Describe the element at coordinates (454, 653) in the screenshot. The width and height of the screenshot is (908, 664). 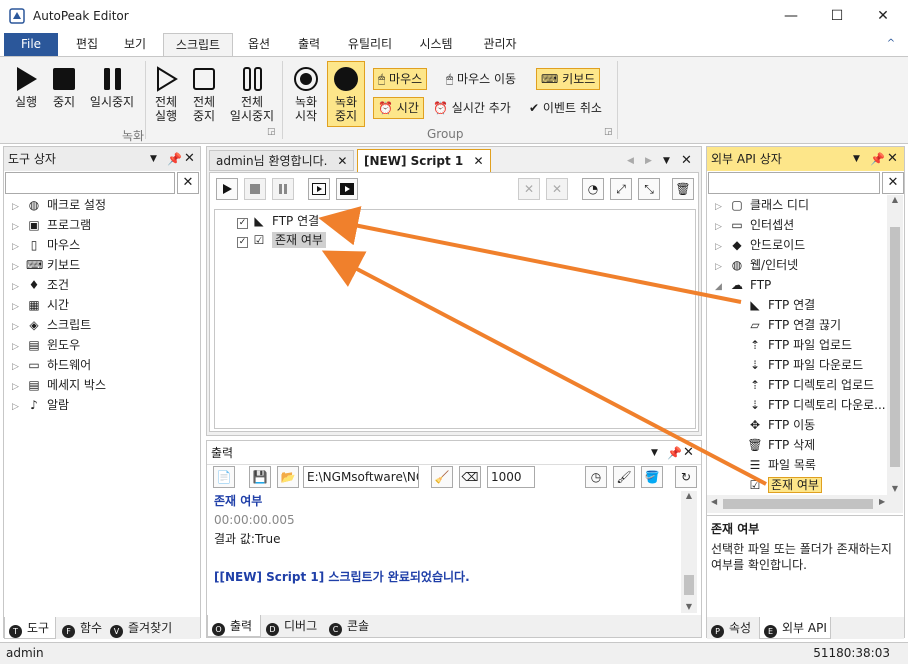
I see `status-bar: admin 51180:38:03` at that location.